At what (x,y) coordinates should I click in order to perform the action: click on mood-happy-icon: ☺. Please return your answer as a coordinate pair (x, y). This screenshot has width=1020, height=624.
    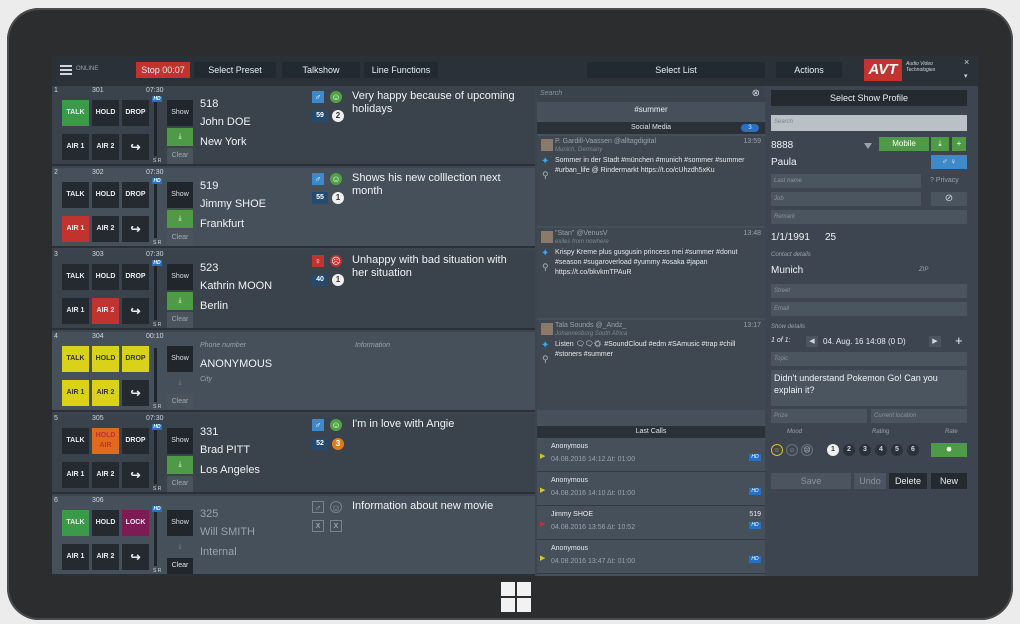
    Looking at the image, I should click on (777, 450).